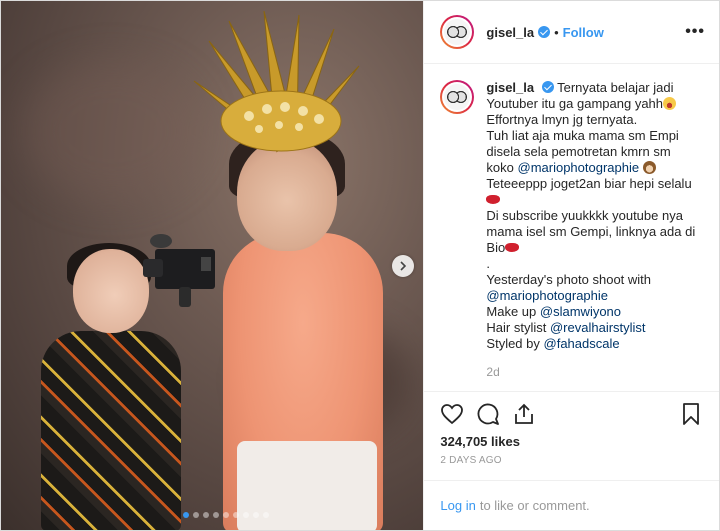 The height and width of the screenshot is (531, 720). What do you see at coordinates (457, 505) in the screenshot?
I see `login-link: Log in` at bounding box center [457, 505].